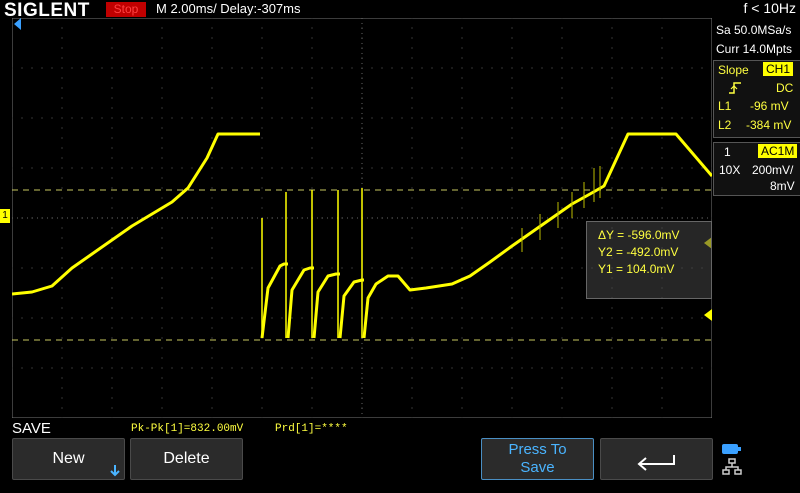 The width and height of the screenshot is (800, 493). I want to click on back-button, so click(656, 459).